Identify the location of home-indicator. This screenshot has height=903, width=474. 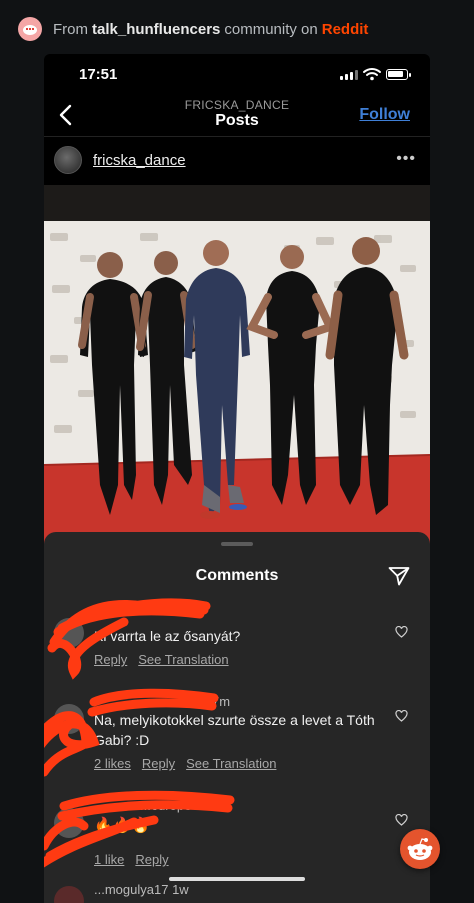
(237, 879).